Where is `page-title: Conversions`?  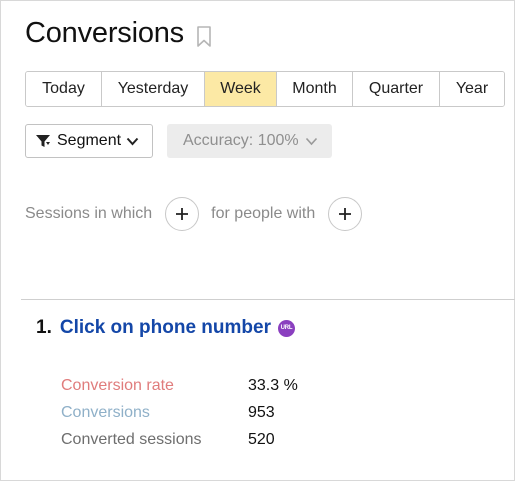 page-title: Conversions is located at coordinates (104, 33).